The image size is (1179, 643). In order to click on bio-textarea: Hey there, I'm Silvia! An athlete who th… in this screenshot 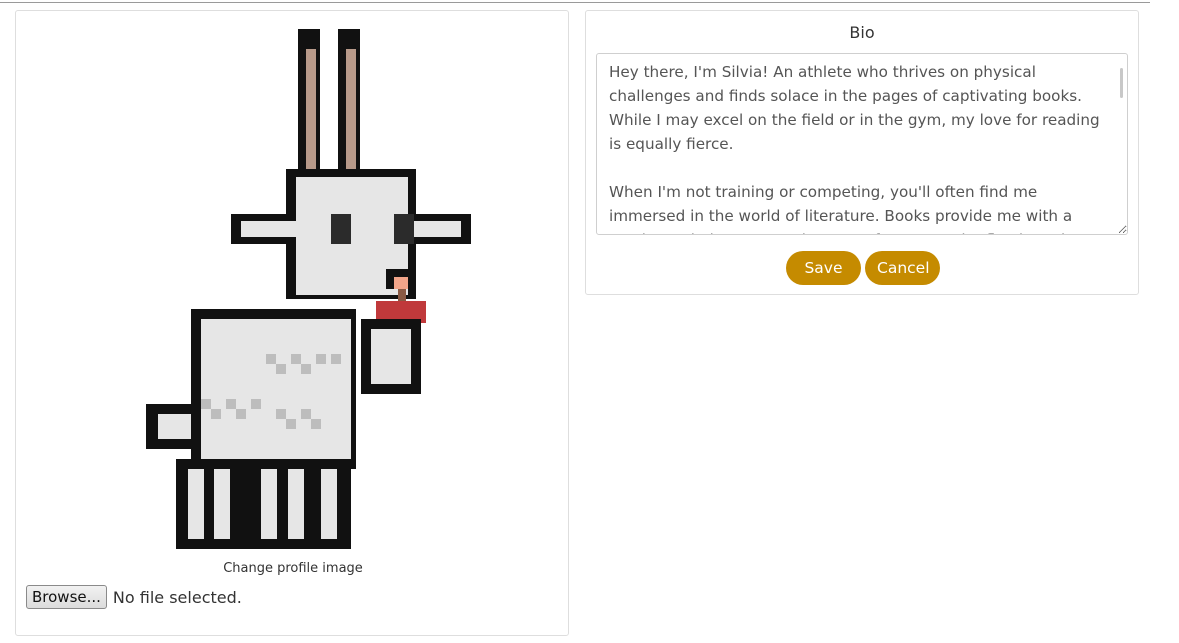, I will do `click(862, 144)`.